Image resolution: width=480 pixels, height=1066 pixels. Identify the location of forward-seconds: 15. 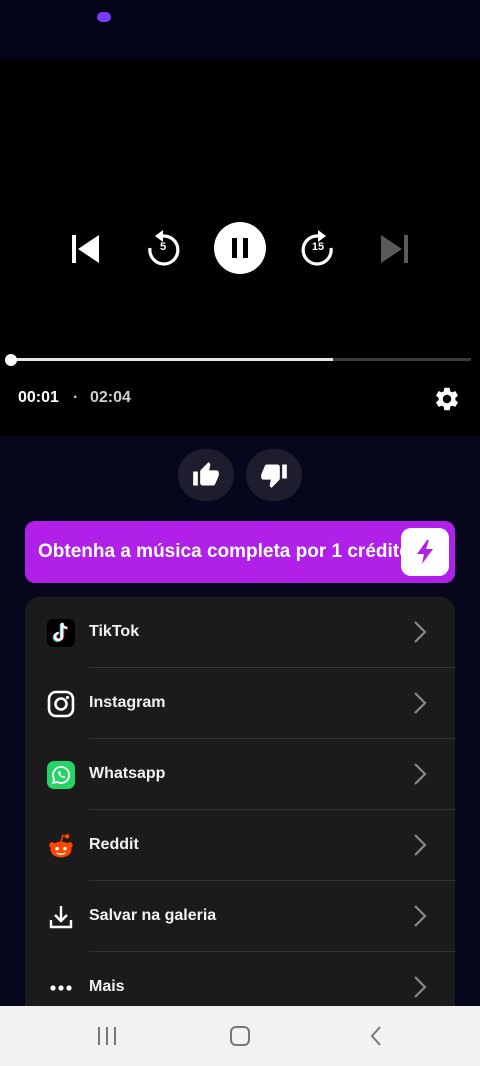
(318, 247).